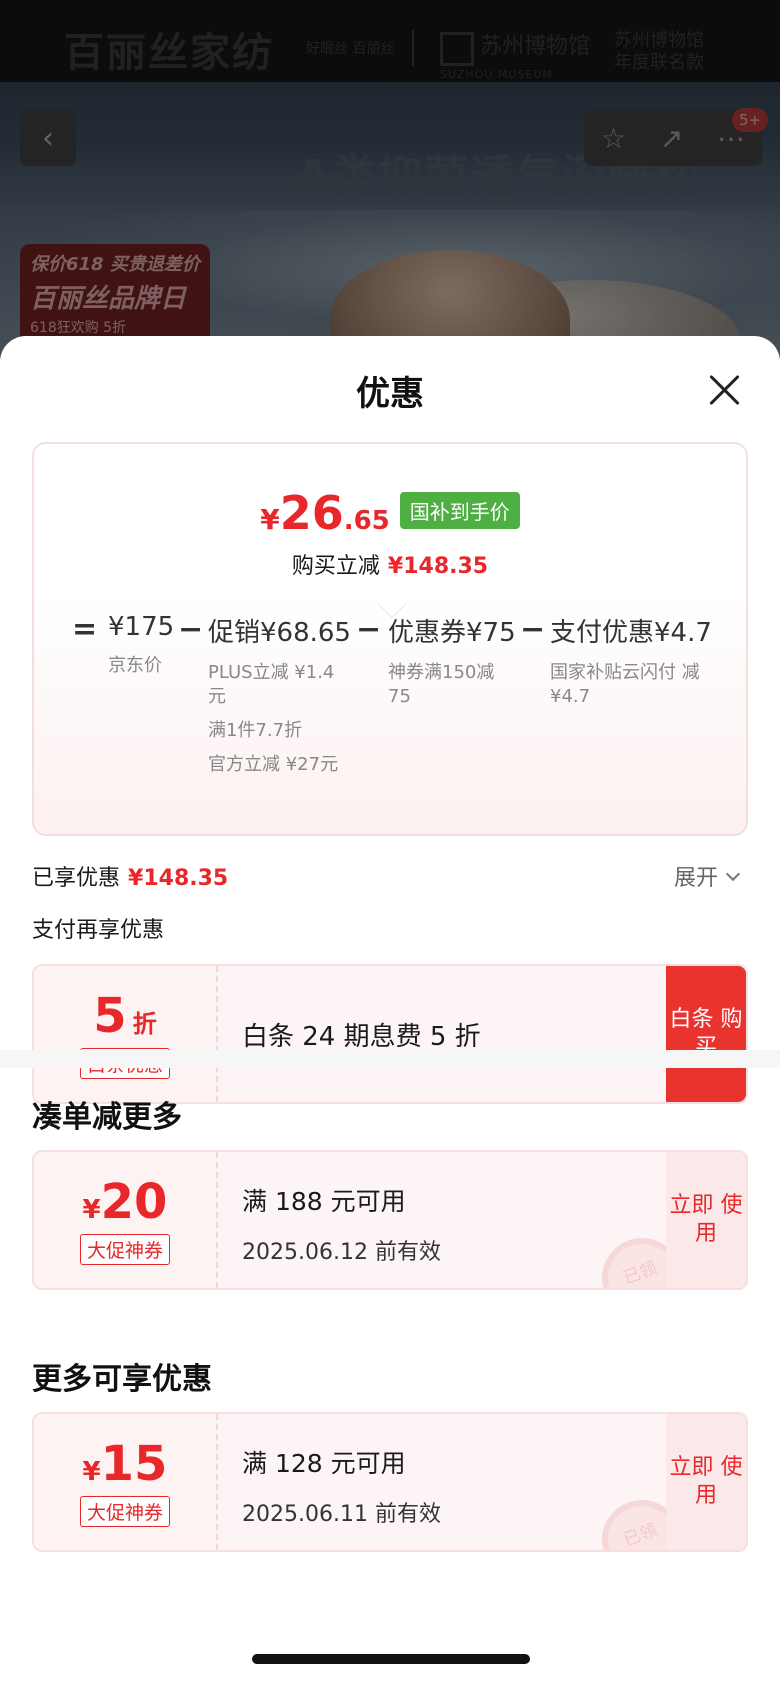 The image size is (780, 1688). Describe the element at coordinates (110, 1016) in the screenshot. I see `baitiao-discount-value: 5` at that location.